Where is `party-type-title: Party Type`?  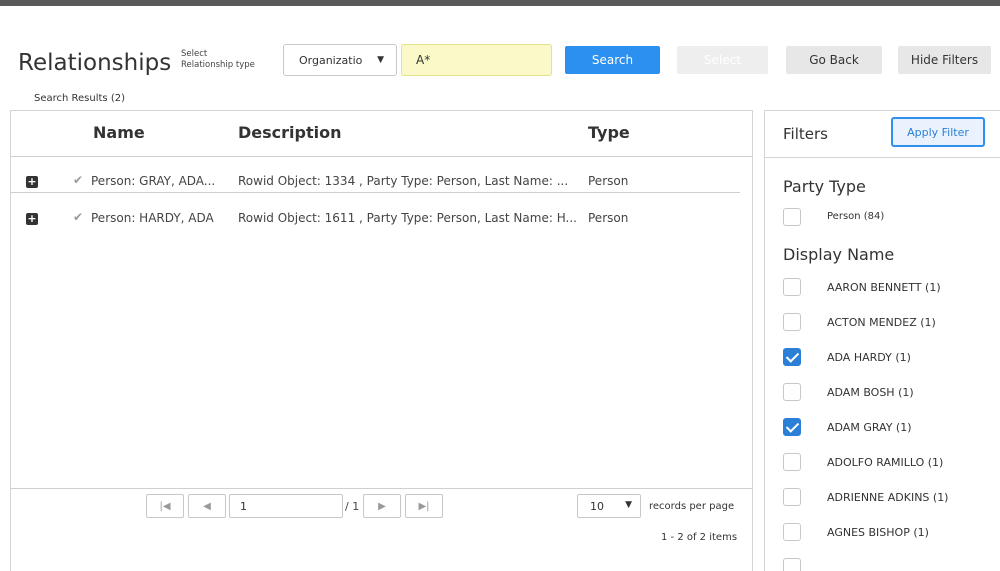 party-type-title: Party Type is located at coordinates (824, 186).